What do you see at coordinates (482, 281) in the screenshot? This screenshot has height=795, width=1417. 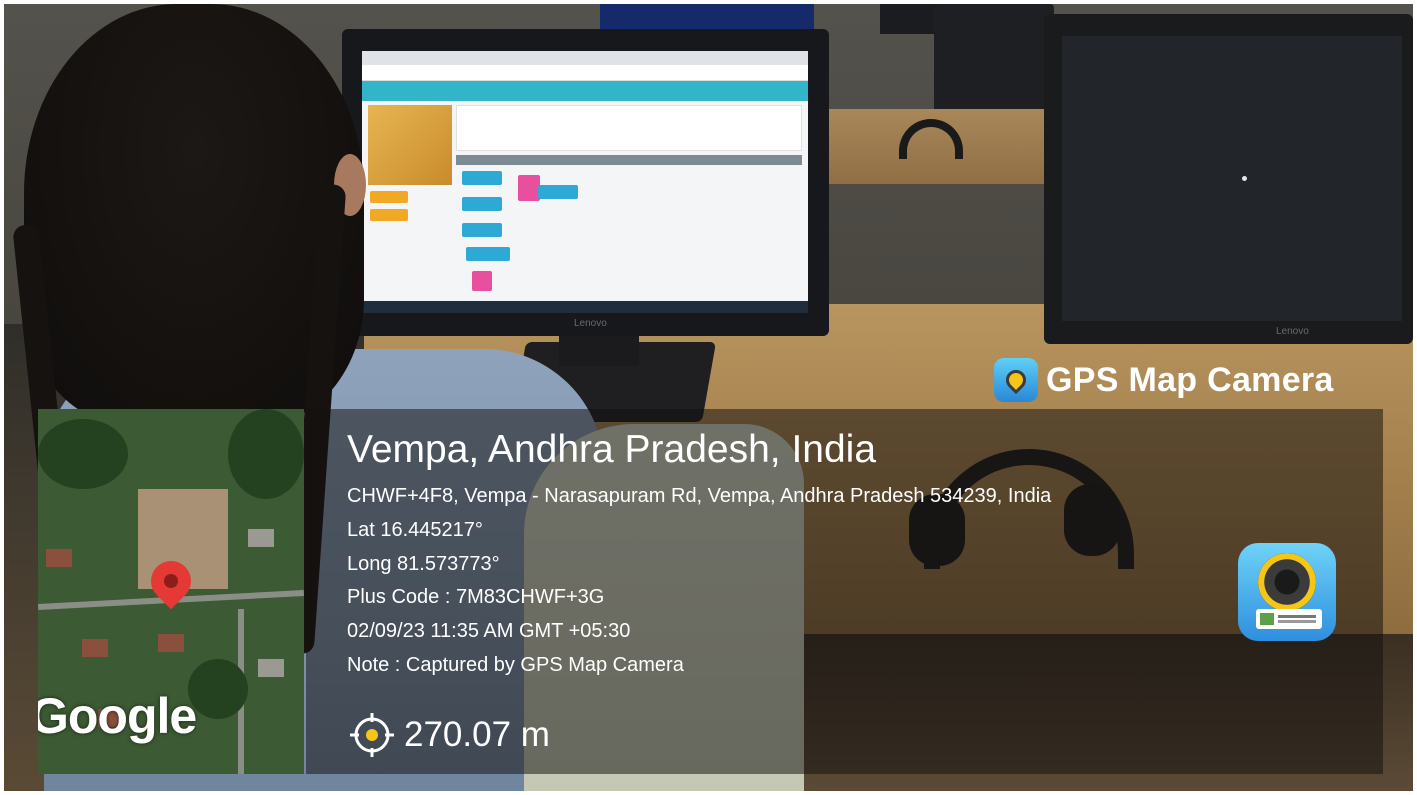 I see `repeat-block` at bounding box center [482, 281].